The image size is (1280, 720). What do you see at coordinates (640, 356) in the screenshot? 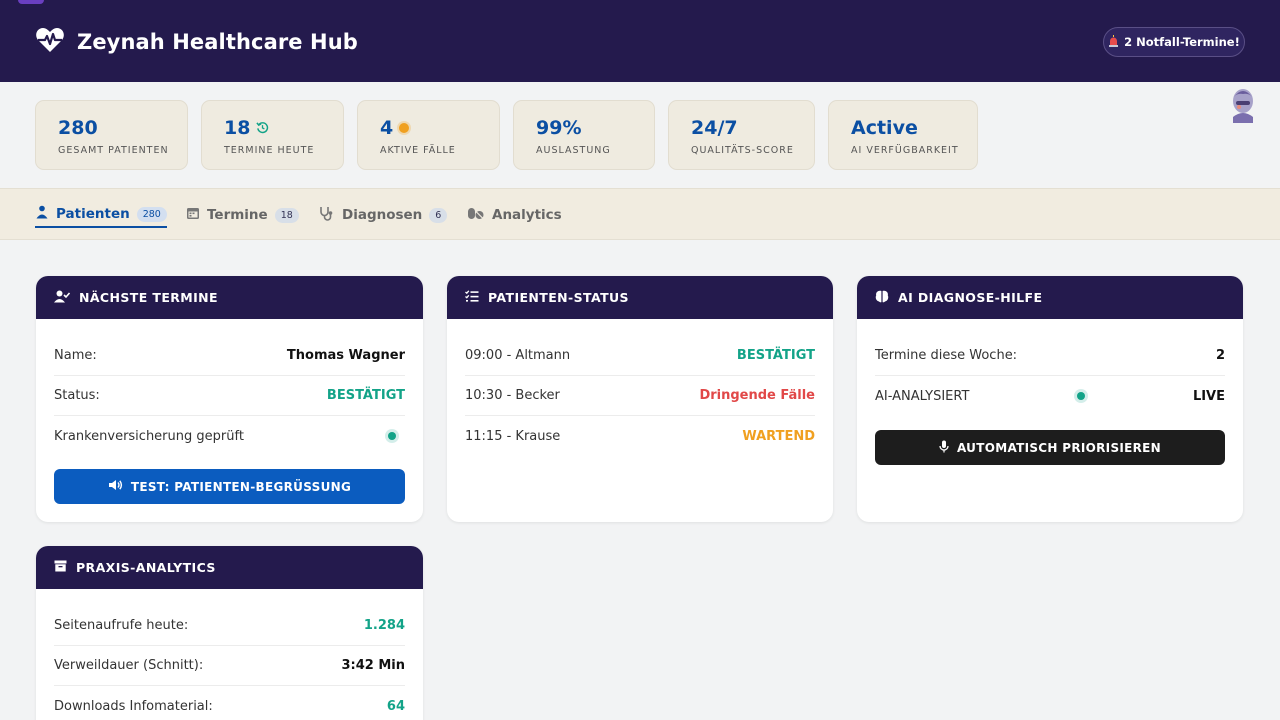
I see `status-list-row: 09:00 - Altmann BESTÄTIGT` at bounding box center [640, 356].